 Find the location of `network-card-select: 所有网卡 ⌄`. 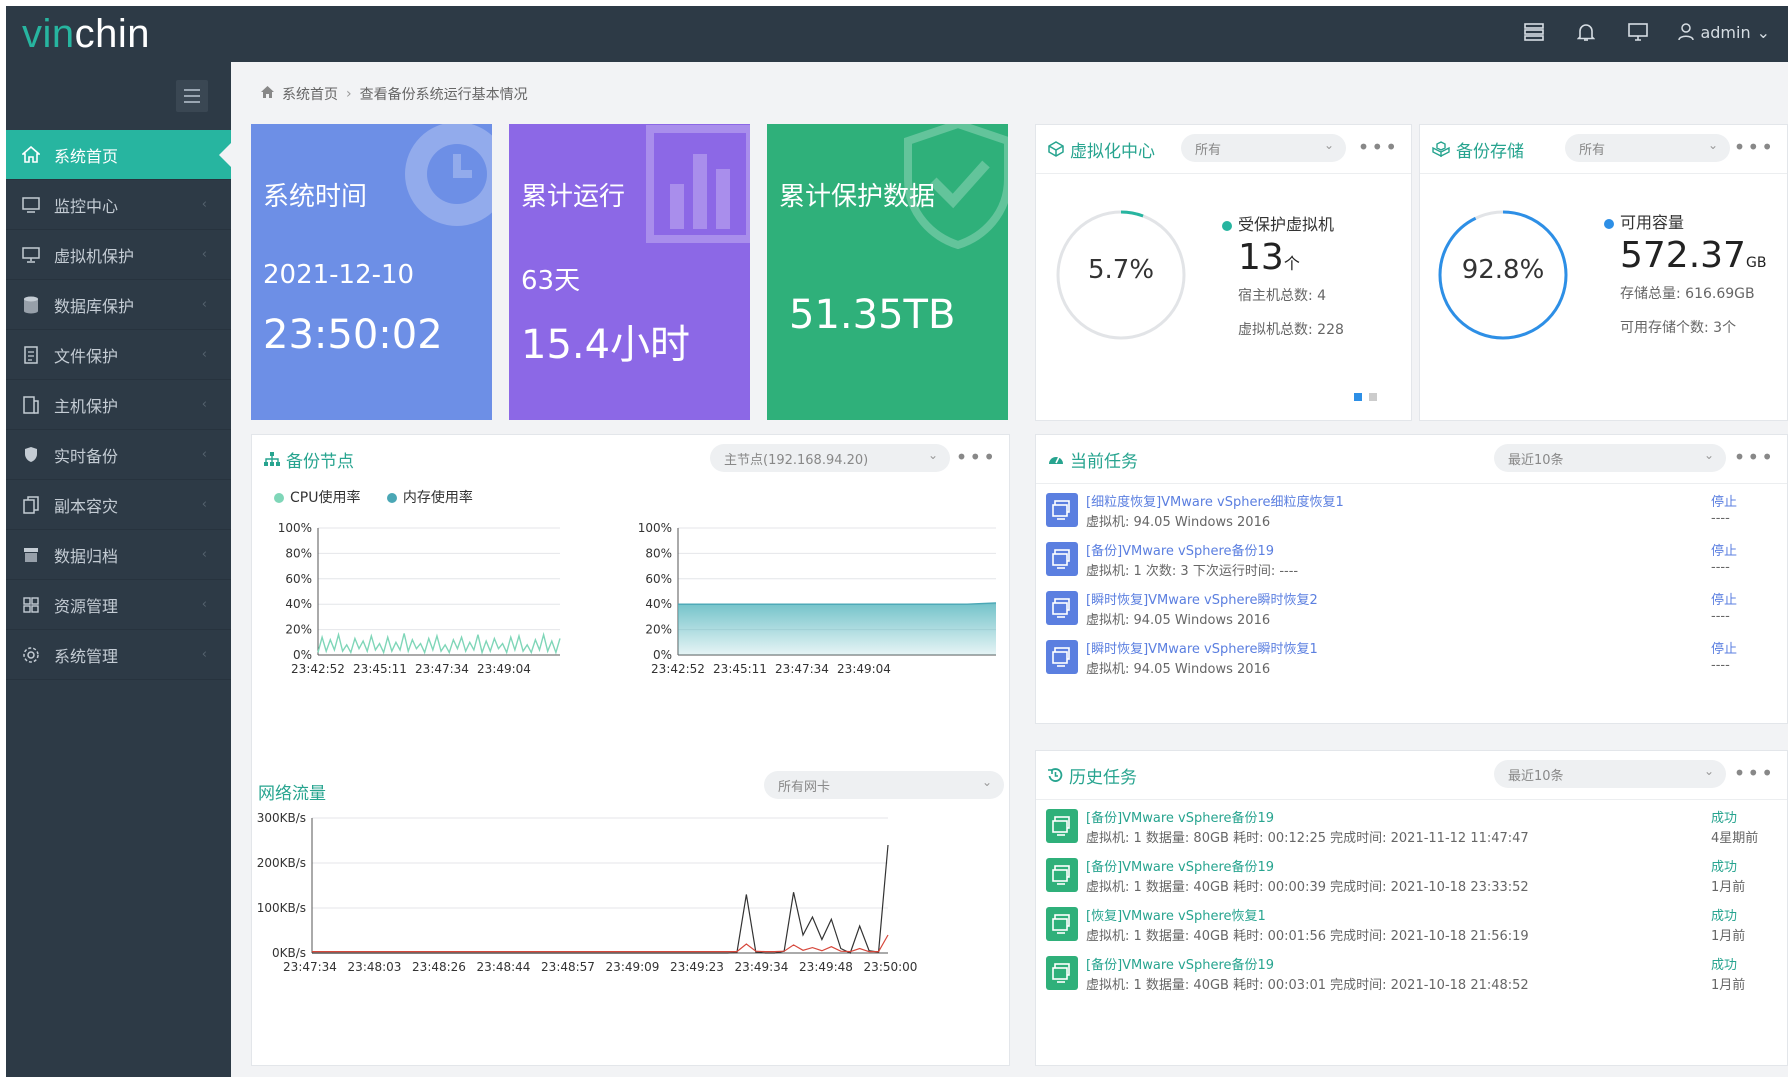

network-card-select: 所有网卡 ⌄ is located at coordinates (884, 785).